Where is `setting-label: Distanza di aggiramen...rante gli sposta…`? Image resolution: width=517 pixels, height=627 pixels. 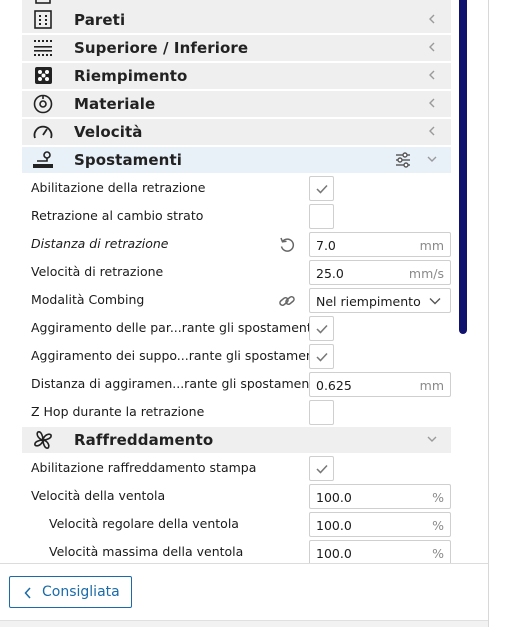 setting-label: Distanza di aggiramen...rante gli sposta… is located at coordinates (174, 383).